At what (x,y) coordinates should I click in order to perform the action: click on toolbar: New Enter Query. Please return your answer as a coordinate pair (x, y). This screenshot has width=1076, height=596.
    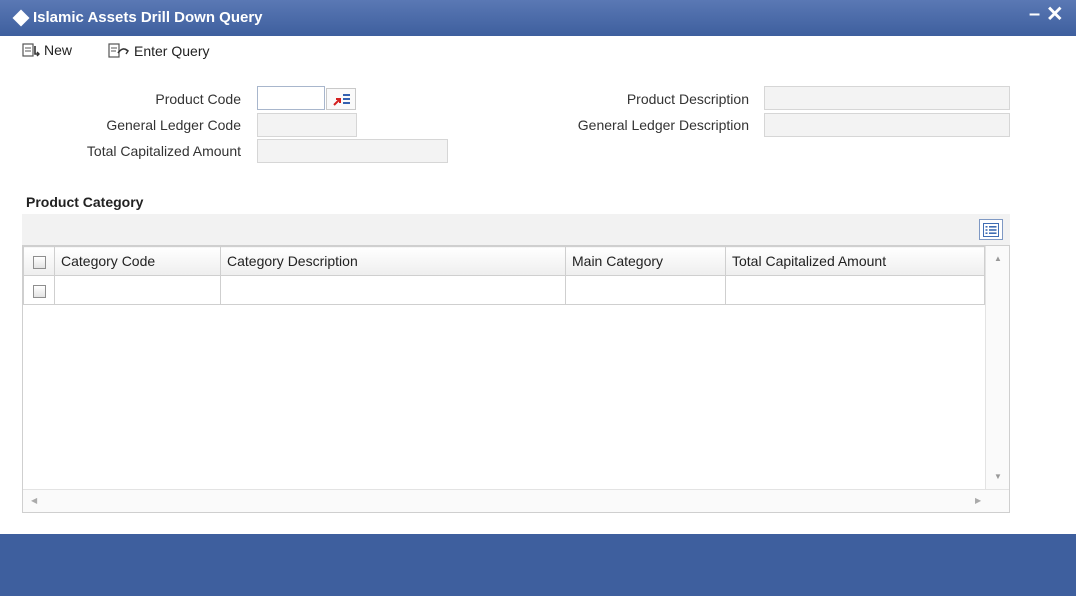
    Looking at the image, I should click on (538, 51).